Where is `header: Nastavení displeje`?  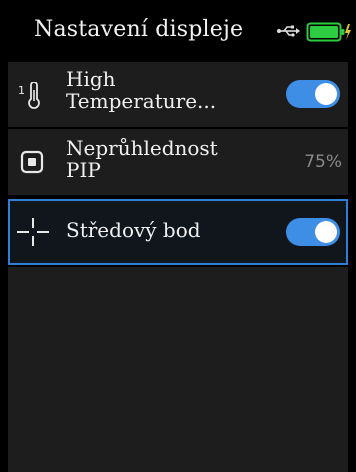
header: Nastavení displeje is located at coordinates (178, 31).